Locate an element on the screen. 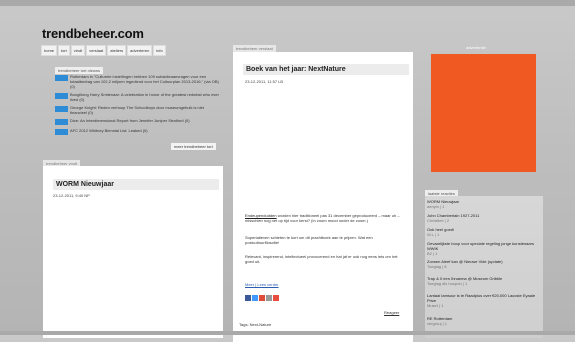 The height and width of the screenshot is (342, 575). google-plus-icon is located at coordinates (262, 298).